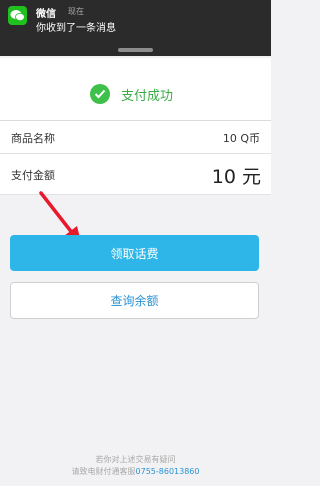 The image size is (320, 486). Describe the element at coordinates (135, 137) in the screenshot. I see `product-name-row: 商品名称 10 Q币` at that location.